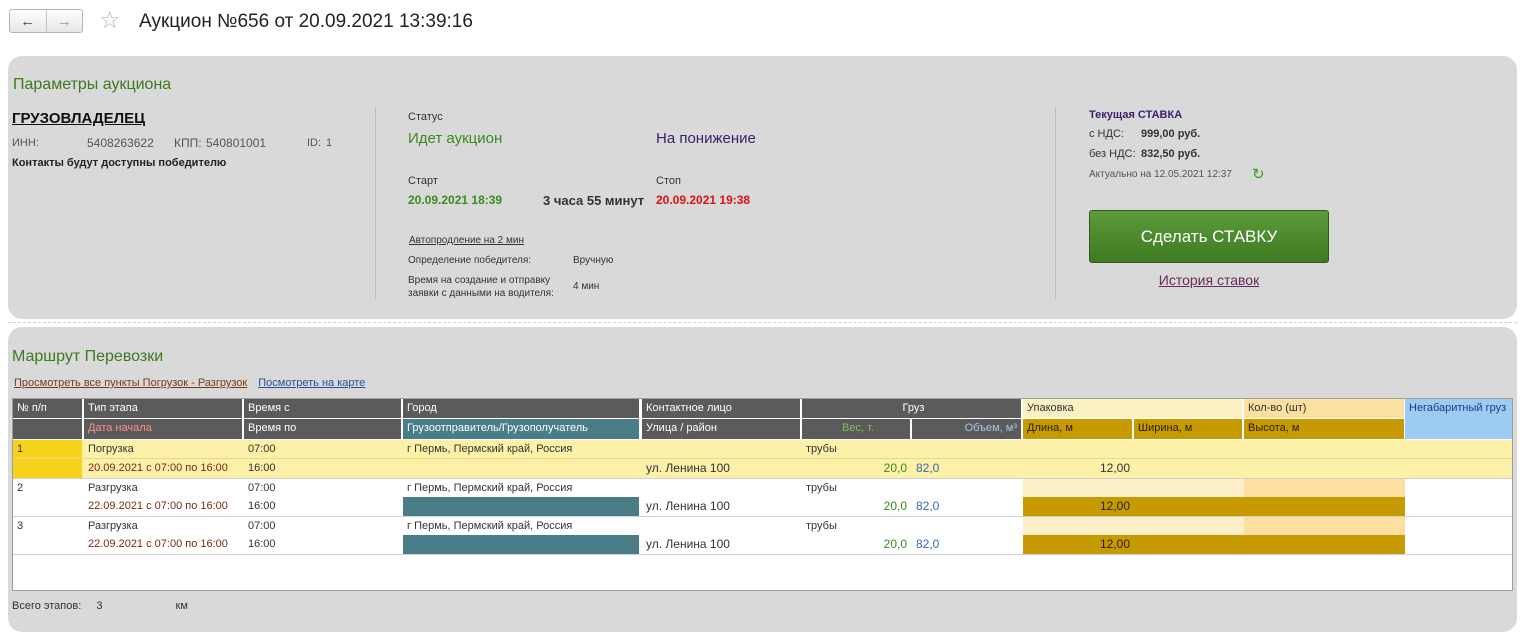 Image resolution: width=1532 pixels, height=636 pixels. I want to click on row-num: 2, so click(20, 488).